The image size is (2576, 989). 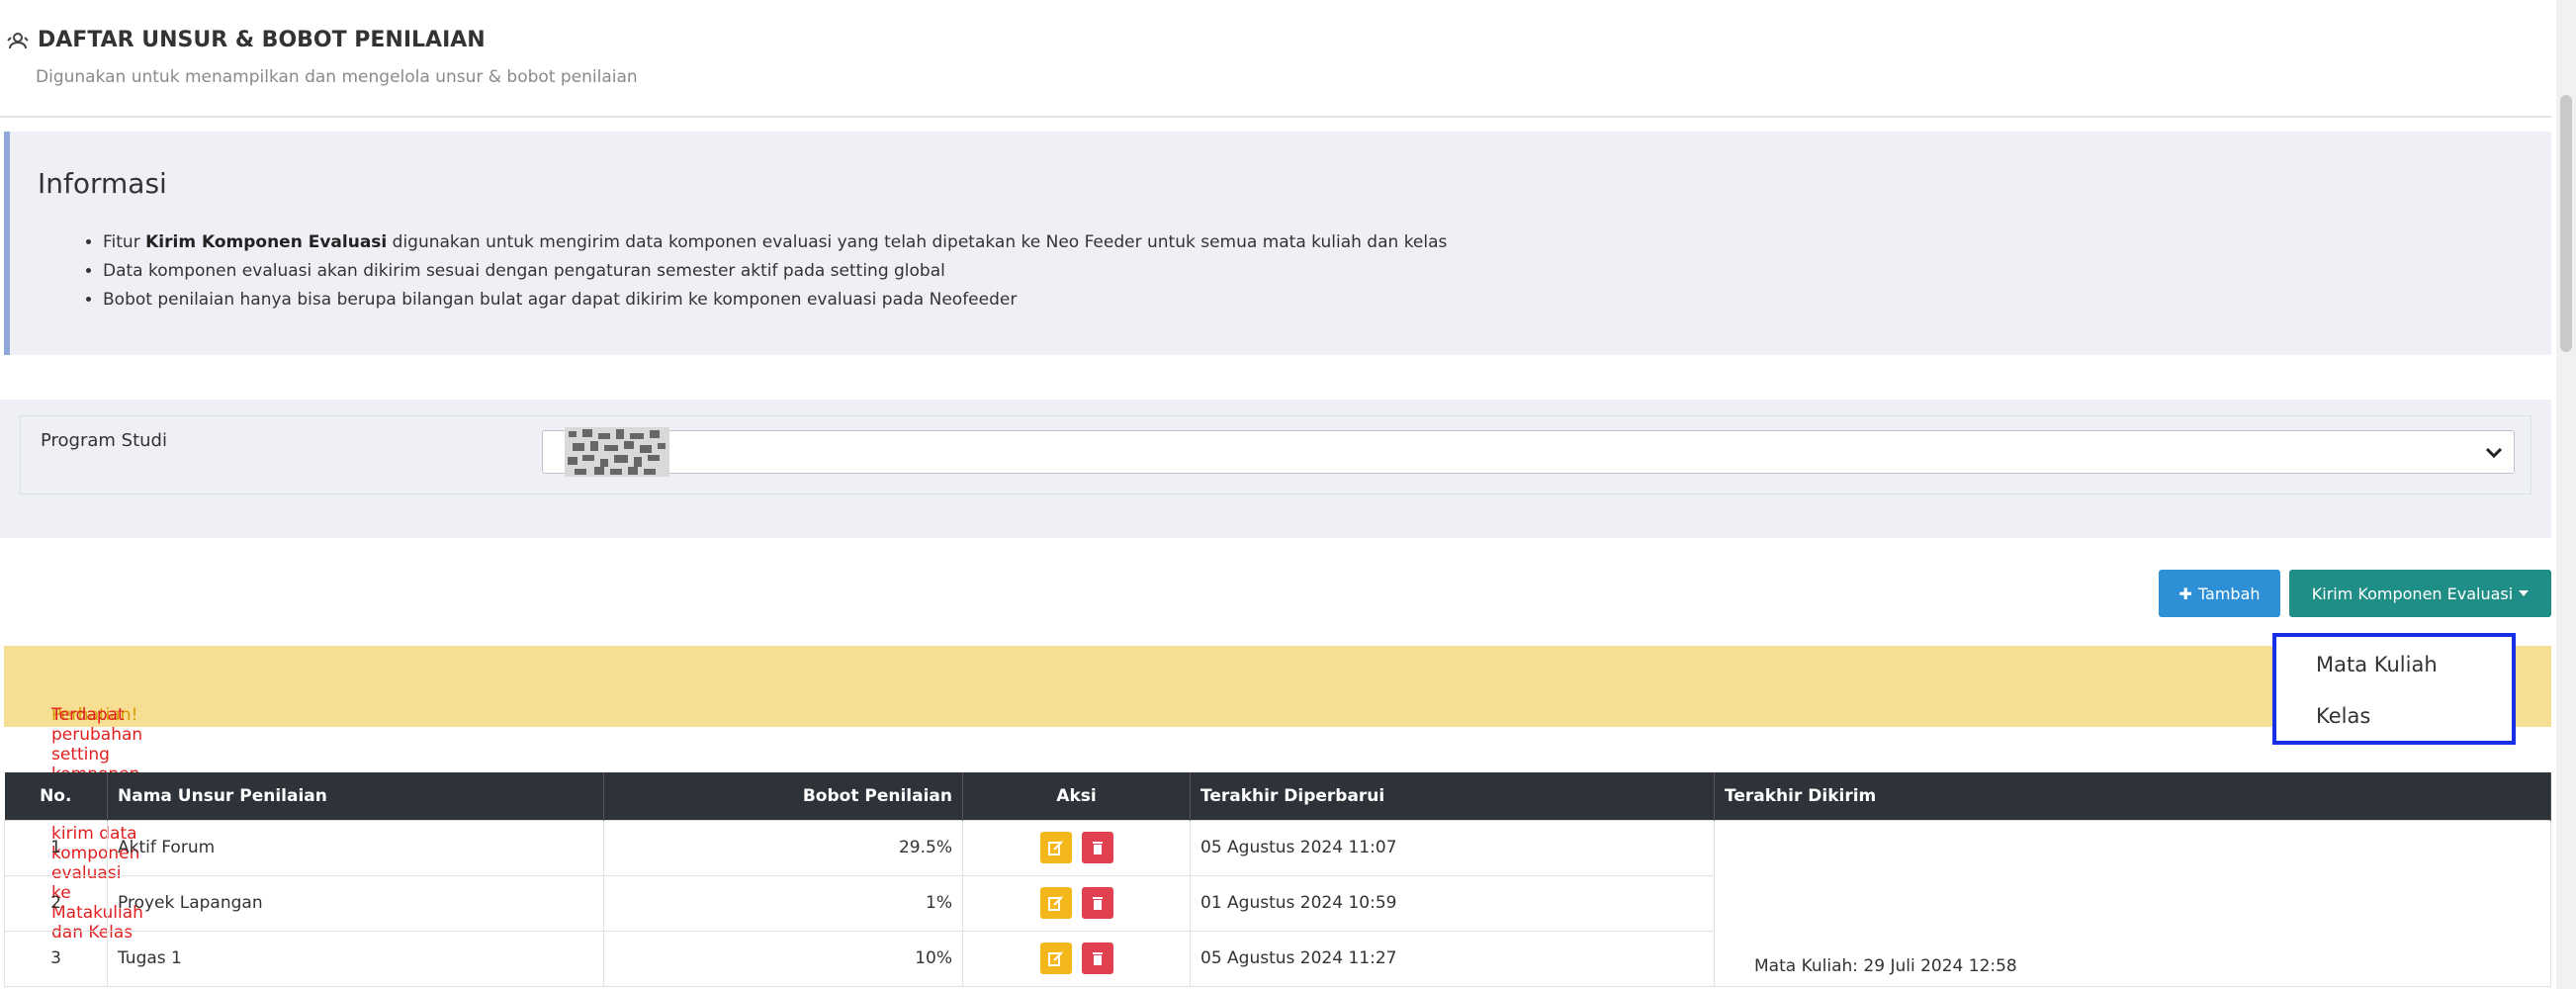 I want to click on program-studi-label: Program Studi, so click(x=104, y=440).